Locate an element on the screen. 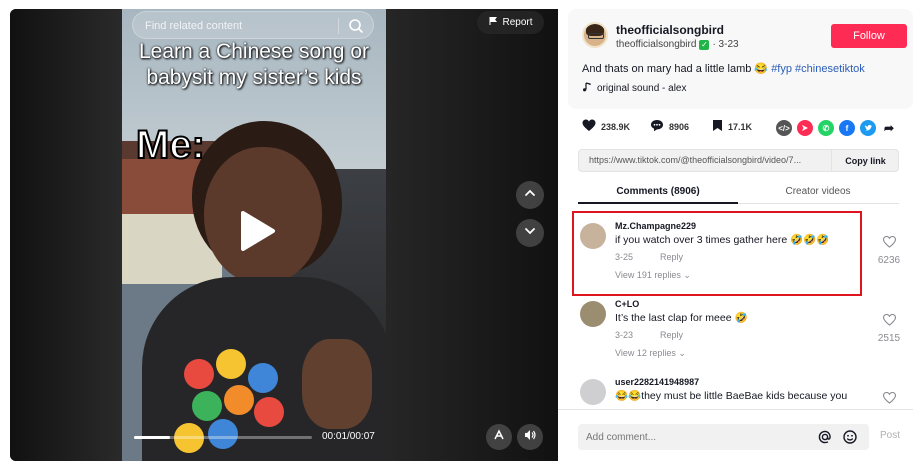 The width and height of the screenshot is (923, 470). chevron-down-icon is located at coordinates (530, 233).